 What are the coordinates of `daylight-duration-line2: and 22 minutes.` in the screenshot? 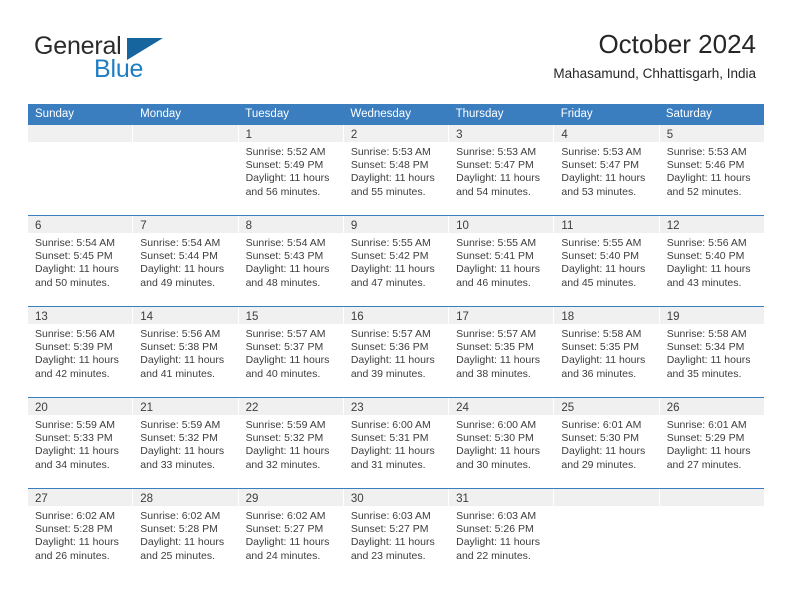 It's located at (493, 555).